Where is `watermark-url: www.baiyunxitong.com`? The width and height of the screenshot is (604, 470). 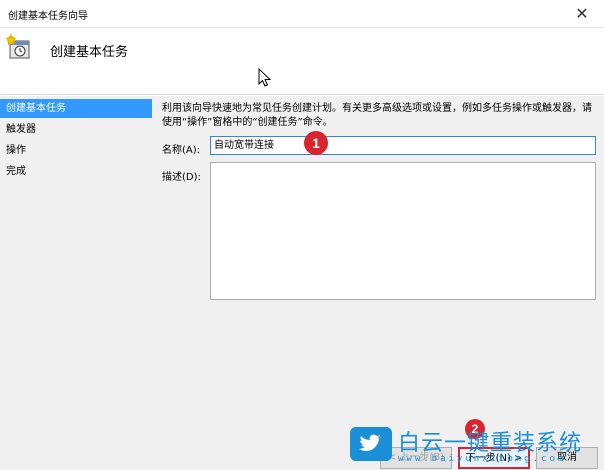 watermark-url: www.baiyunxitong.com is located at coordinates (482, 459).